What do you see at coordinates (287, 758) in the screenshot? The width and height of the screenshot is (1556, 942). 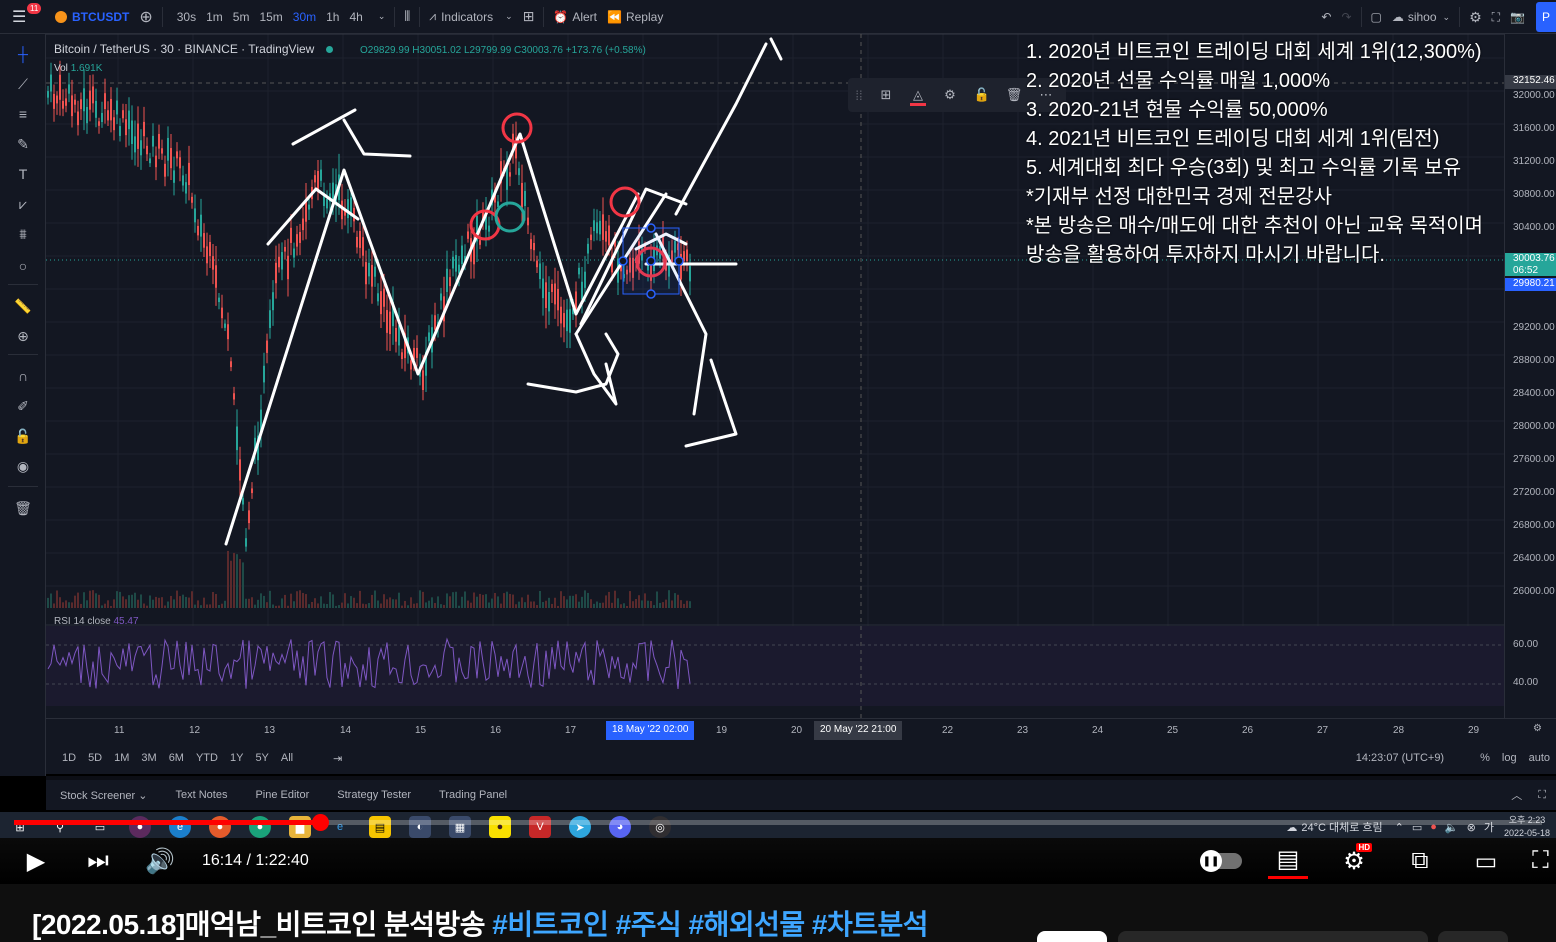 I see `range-all: All` at bounding box center [287, 758].